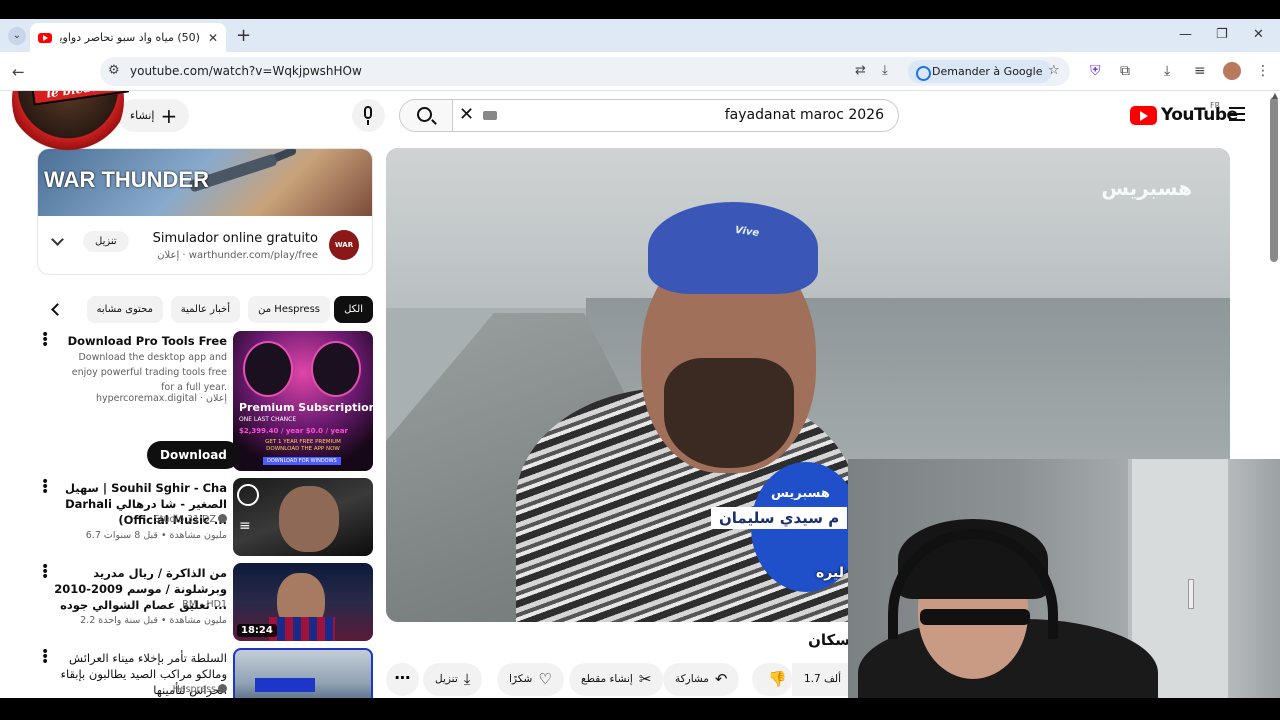 Image resolution: width=1280 pixels, height=720 pixels. What do you see at coordinates (213, 38) in the screenshot?
I see `tab-close-icon: ✕` at bounding box center [213, 38].